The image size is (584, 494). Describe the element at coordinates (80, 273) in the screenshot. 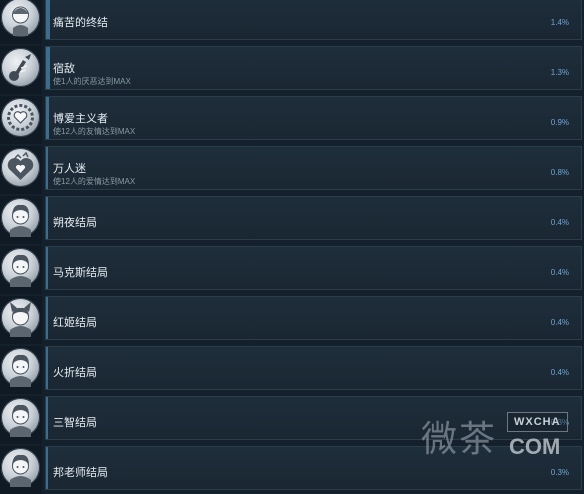

I see `achievement-title: 马克斯结局` at that location.